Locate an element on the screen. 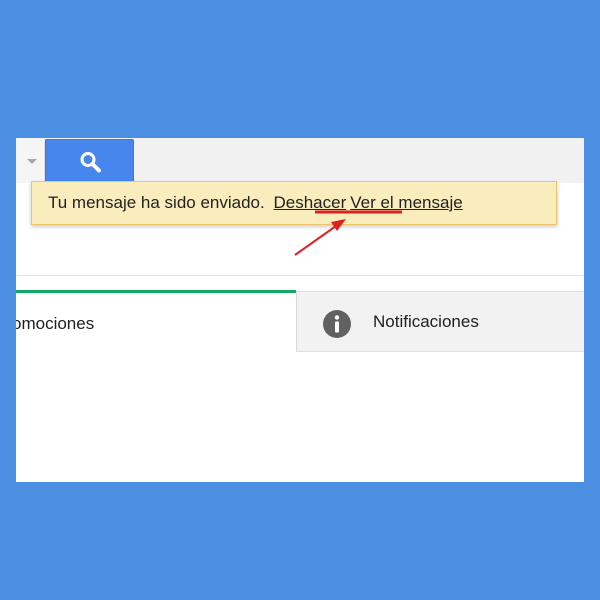 This screenshot has height=600, width=600. tab-label: Notificaciones is located at coordinates (426, 321).